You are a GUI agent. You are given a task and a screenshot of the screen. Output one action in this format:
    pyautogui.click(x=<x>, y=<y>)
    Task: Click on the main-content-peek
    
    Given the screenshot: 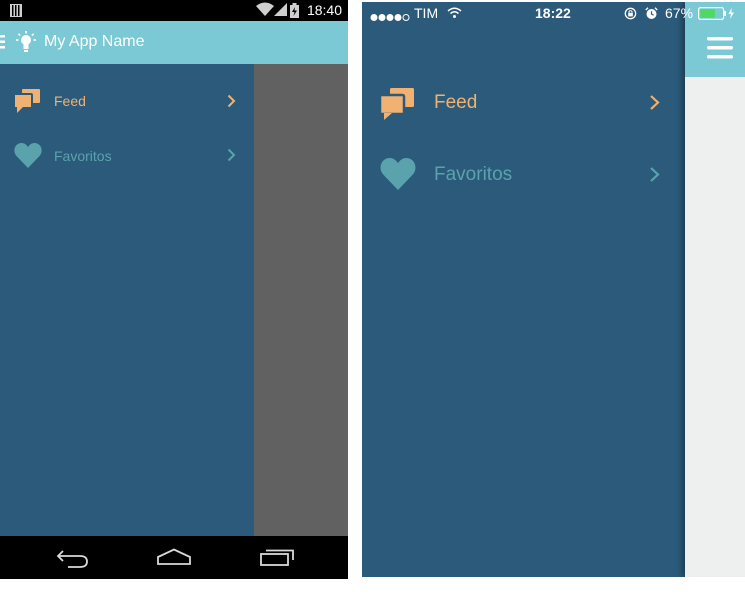 What is the action you would take?
    pyautogui.click(x=715, y=289)
    